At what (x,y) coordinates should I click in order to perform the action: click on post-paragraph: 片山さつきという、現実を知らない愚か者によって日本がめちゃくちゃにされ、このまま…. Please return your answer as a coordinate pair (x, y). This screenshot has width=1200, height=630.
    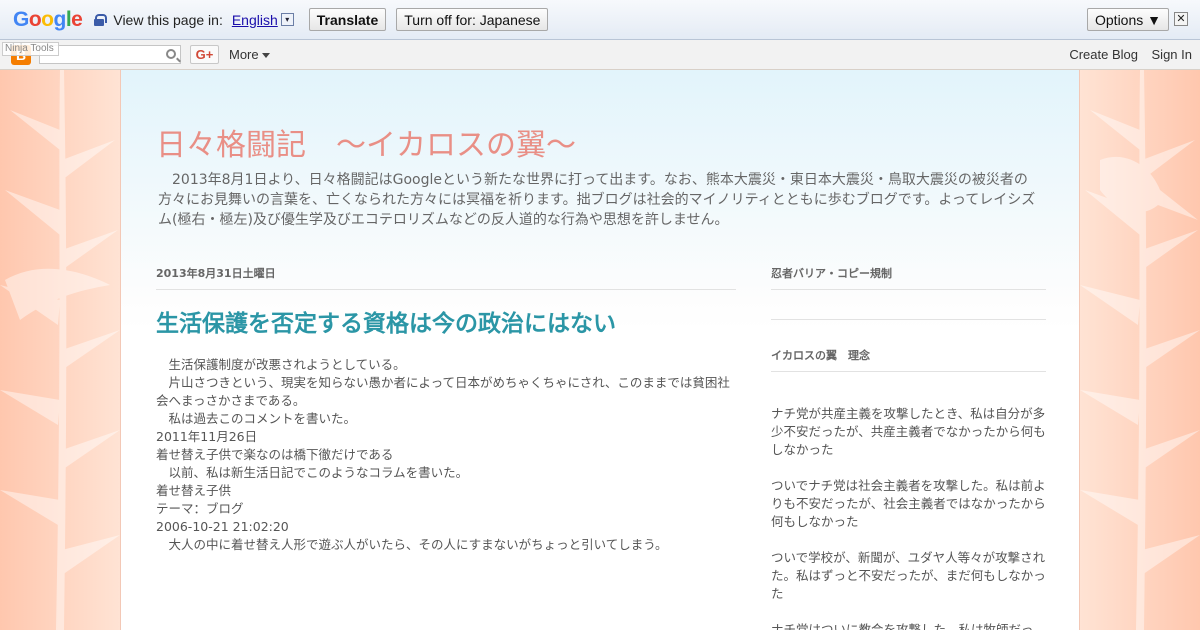
    Looking at the image, I should click on (443, 391).